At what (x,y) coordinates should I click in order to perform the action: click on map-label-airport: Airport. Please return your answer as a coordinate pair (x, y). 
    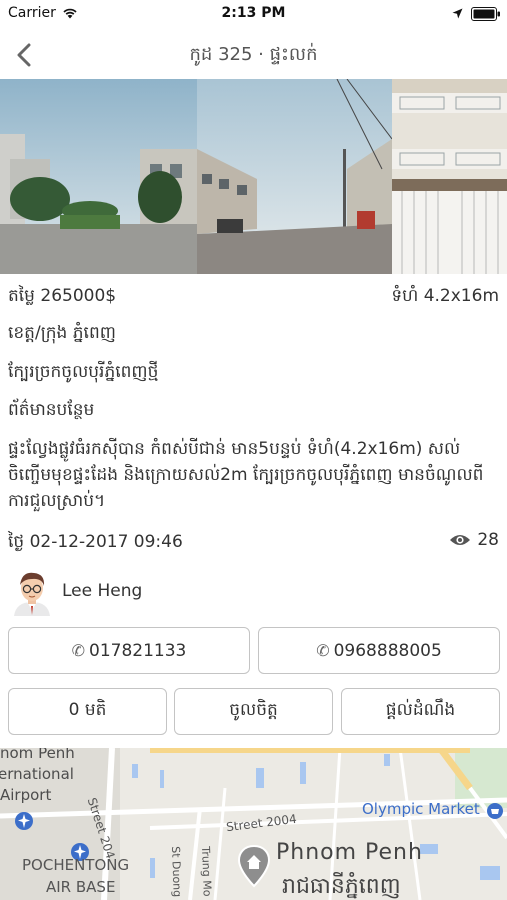
    Looking at the image, I should click on (26, 795).